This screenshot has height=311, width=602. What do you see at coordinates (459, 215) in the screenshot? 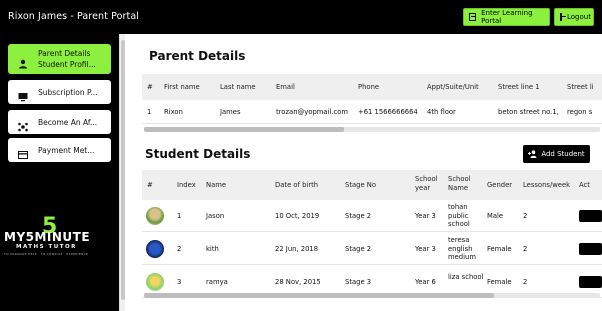
I see `cell-school: tohan public school` at bounding box center [459, 215].